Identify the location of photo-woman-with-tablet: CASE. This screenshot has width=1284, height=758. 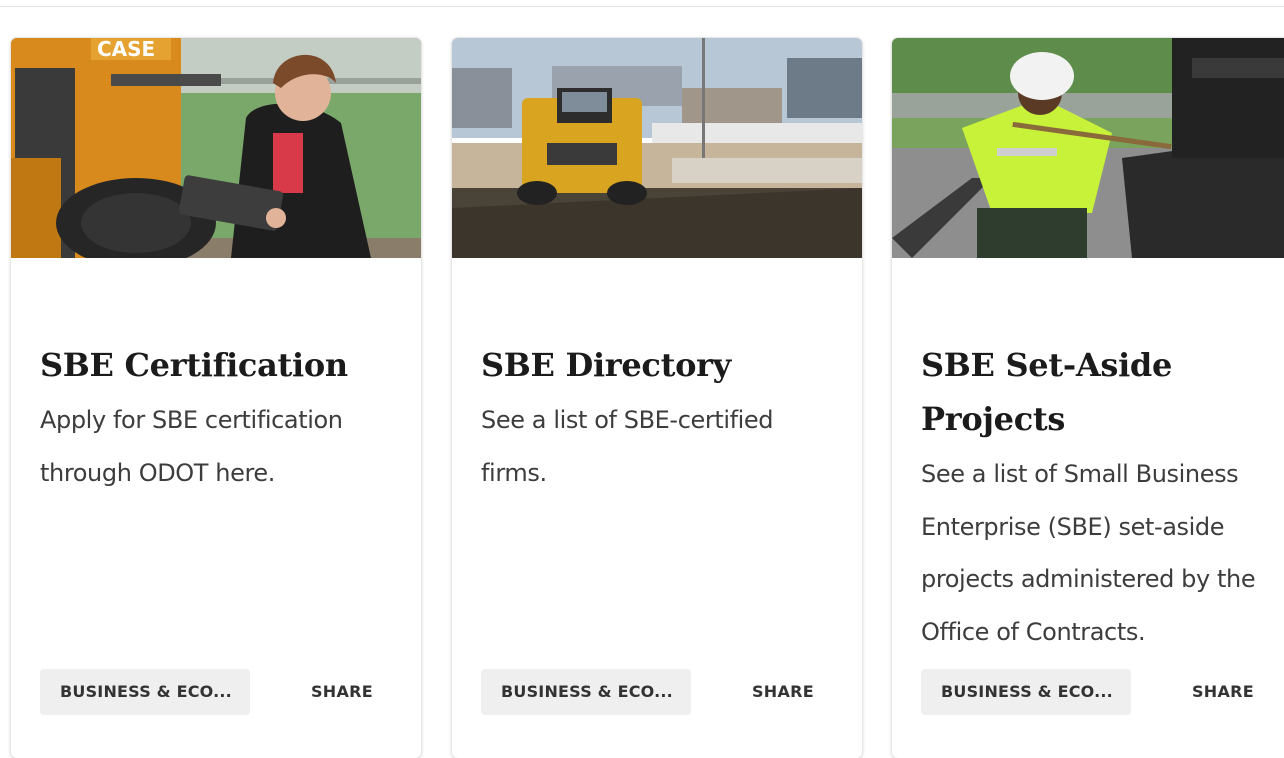
(216, 148).